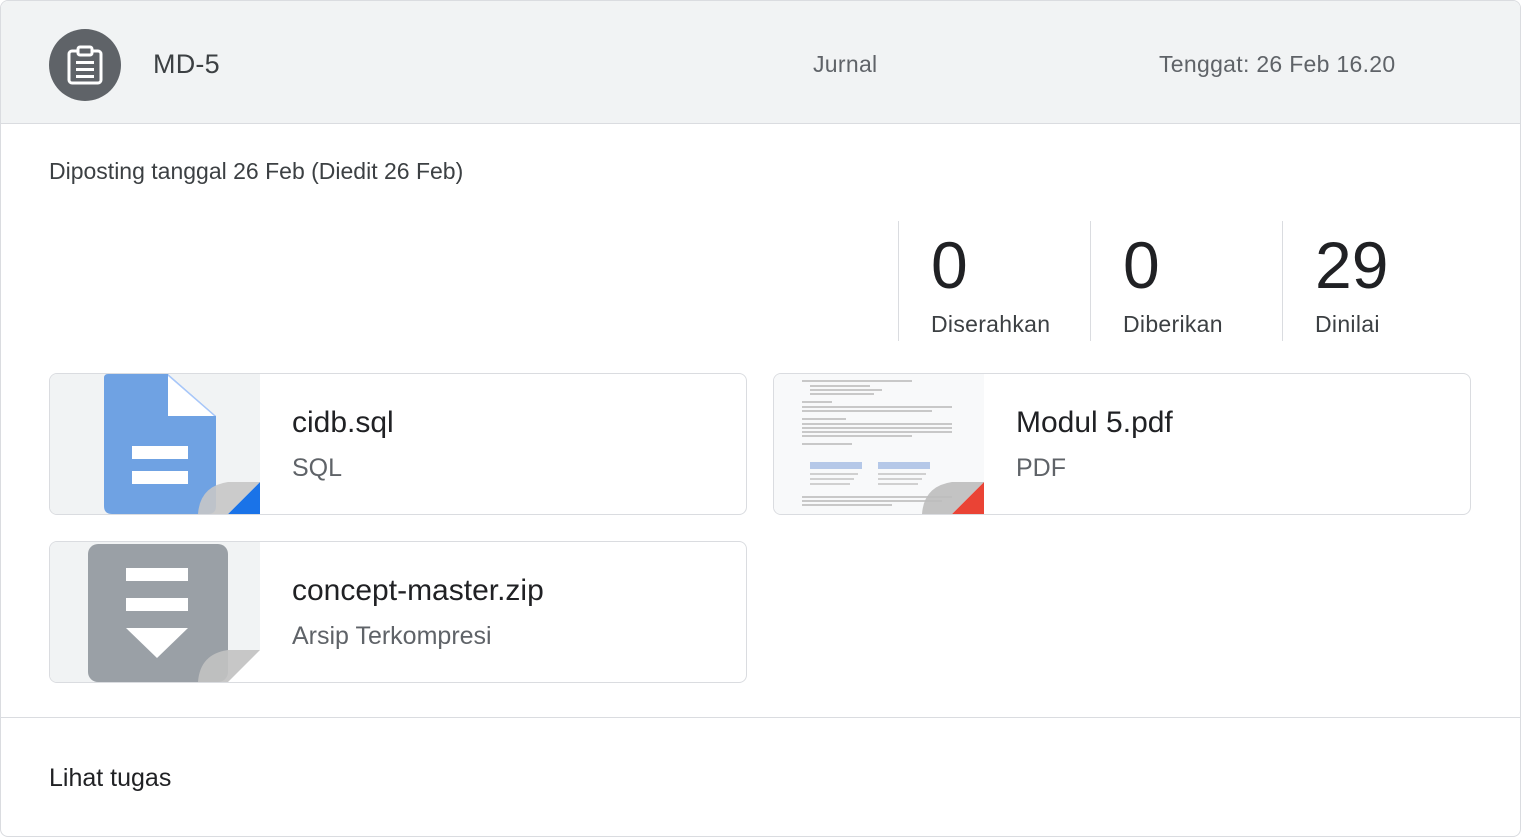 The image size is (1526, 838). What do you see at coordinates (893, 447) in the screenshot?
I see `pdf-preview-icon` at bounding box center [893, 447].